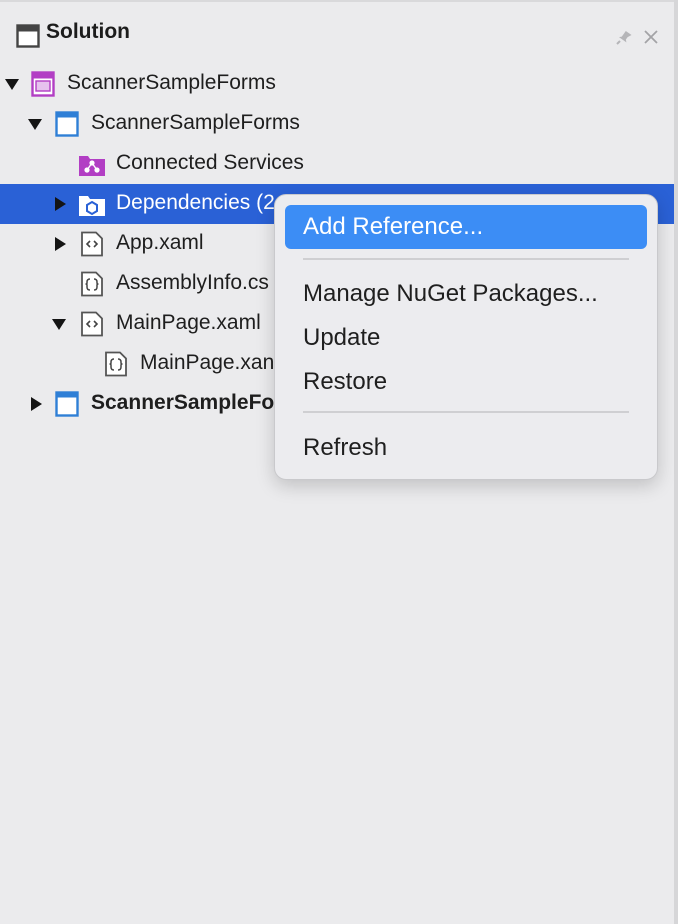  Describe the element at coordinates (345, 447) in the screenshot. I see `menu-item-label: Refresh` at that location.